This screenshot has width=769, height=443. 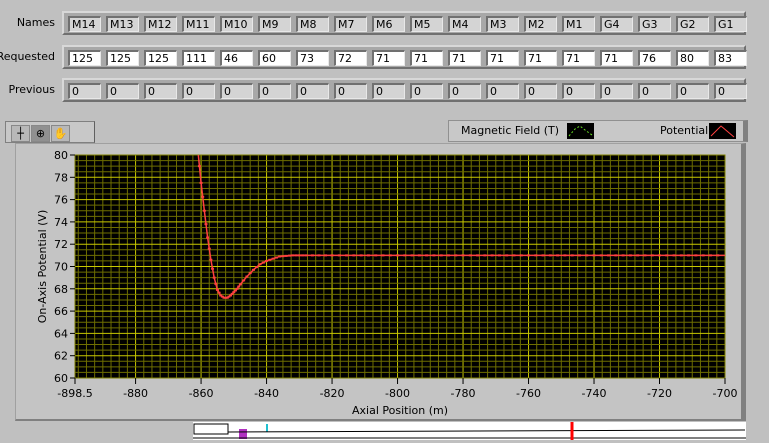 I want to click on y-tick-label: 78, so click(x=61, y=177).